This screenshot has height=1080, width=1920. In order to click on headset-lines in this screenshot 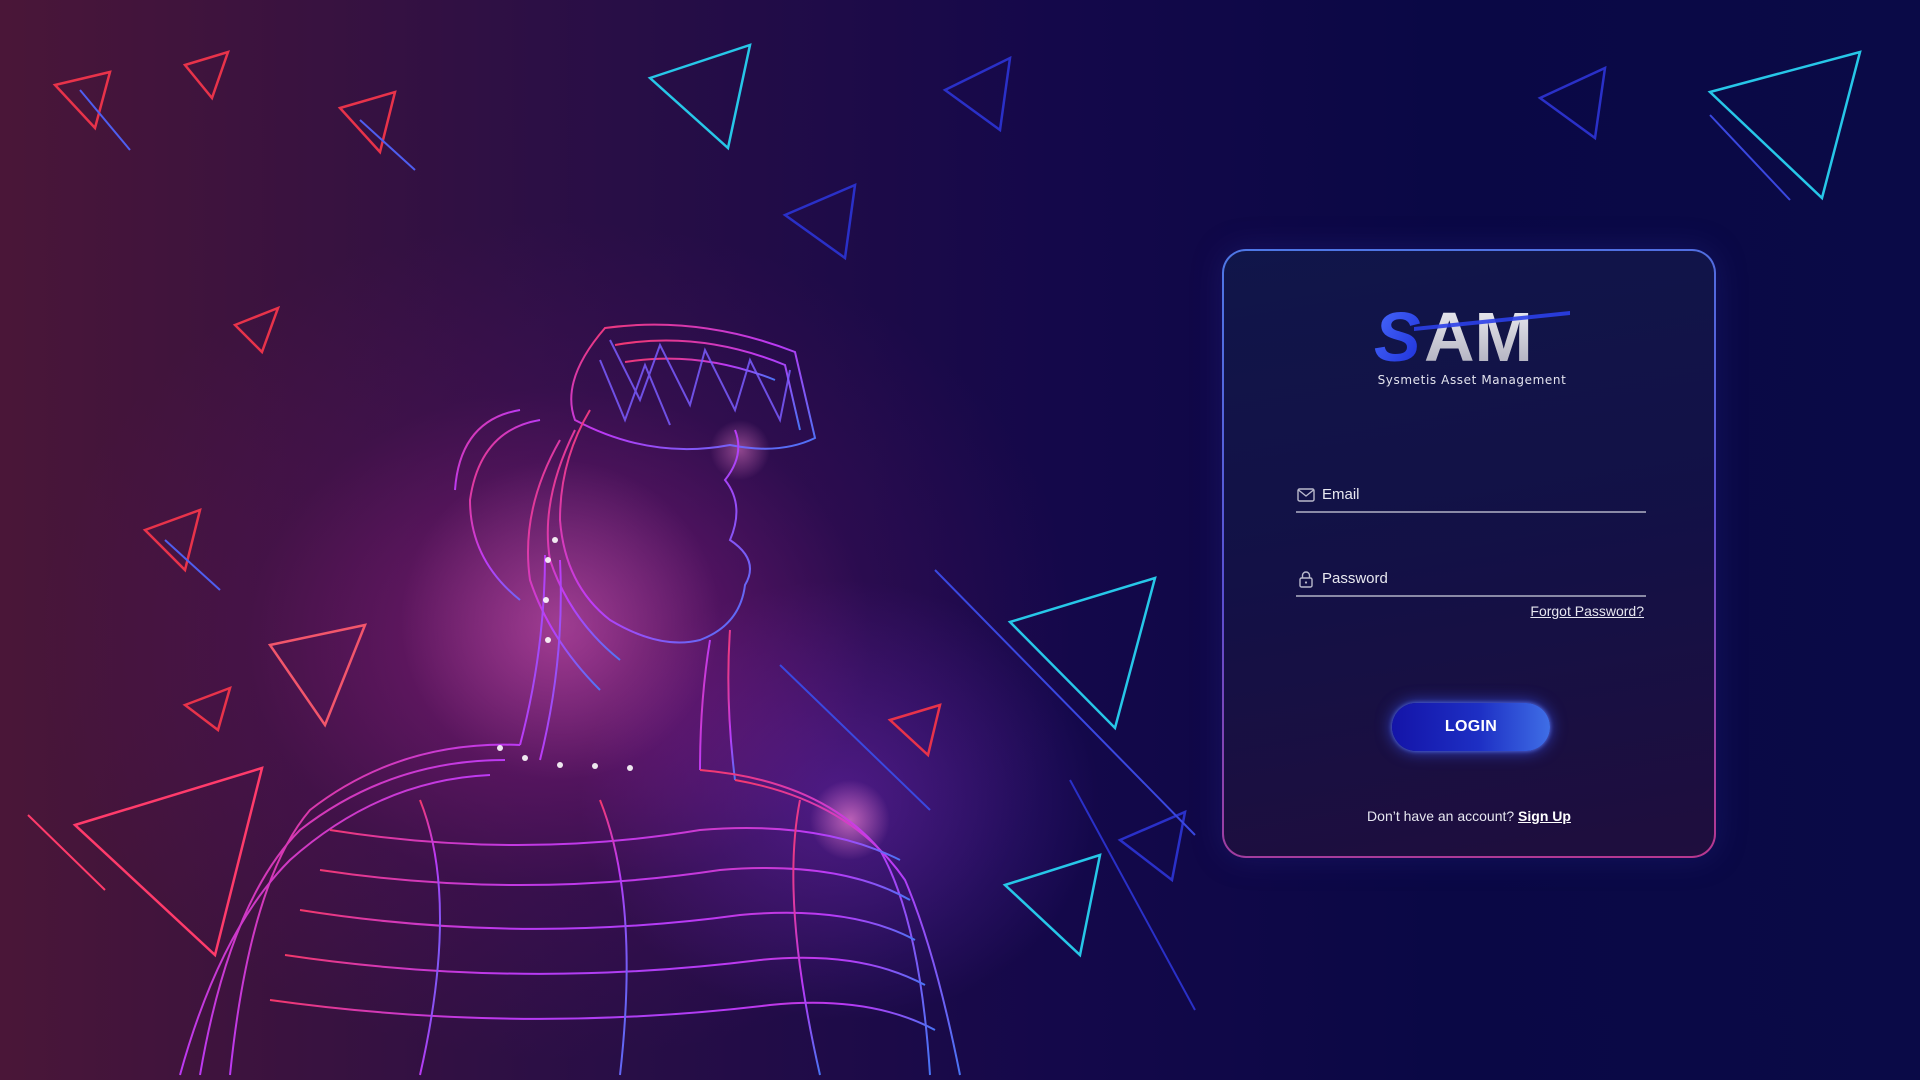, I will do `click(695, 382)`.